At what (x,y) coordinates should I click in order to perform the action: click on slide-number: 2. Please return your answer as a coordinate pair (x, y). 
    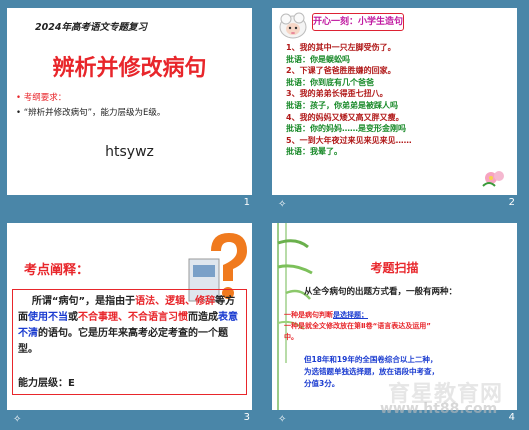
    Looking at the image, I should click on (511, 202).